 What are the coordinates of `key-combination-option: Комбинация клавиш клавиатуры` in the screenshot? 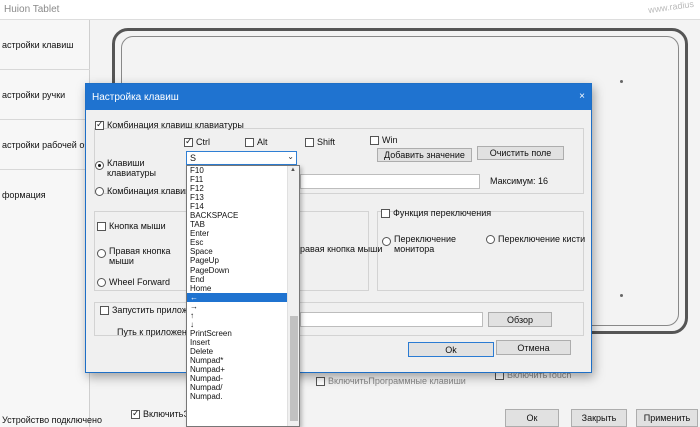 It's located at (169, 124).